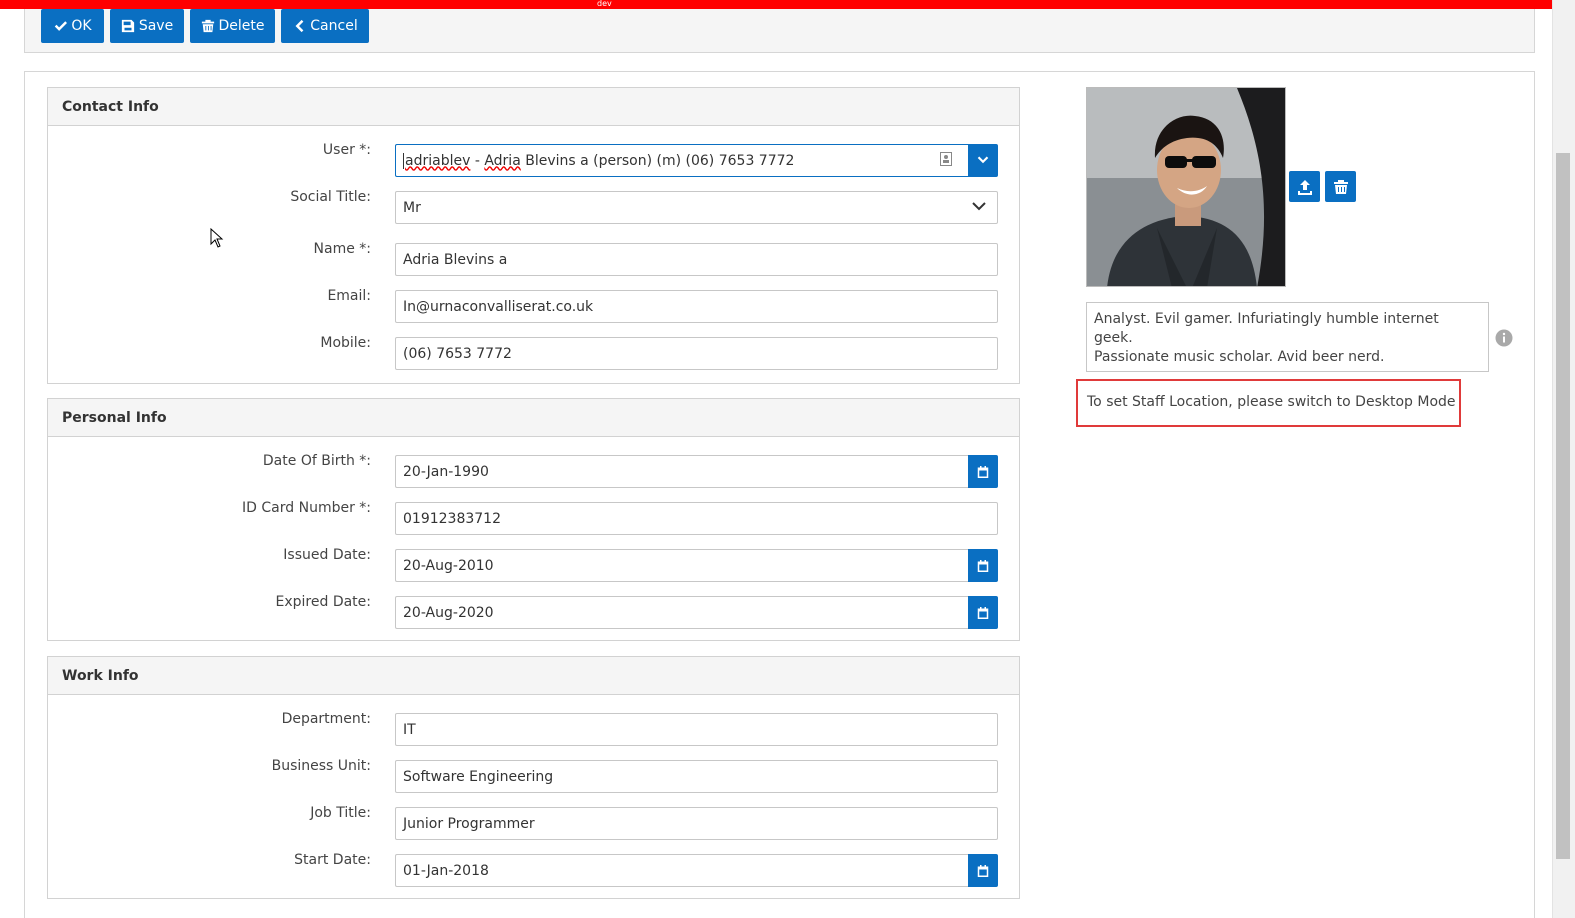  I want to click on contact-info-title: Contact Info, so click(533, 107).